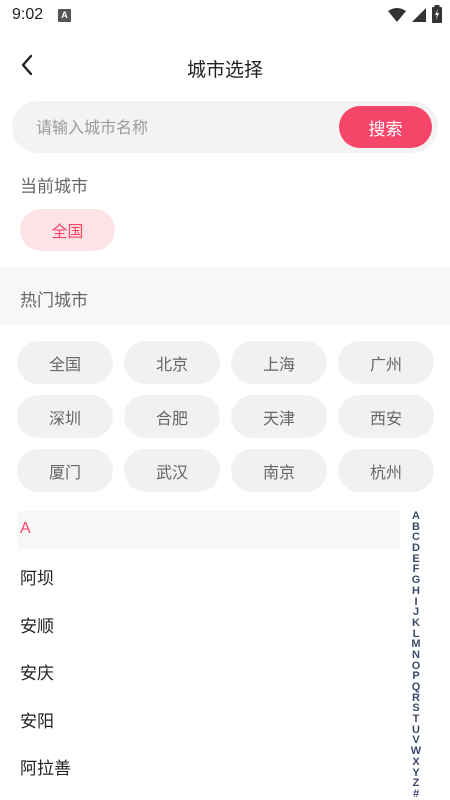 Image resolution: width=450 pixels, height=800 pixels. What do you see at coordinates (279, 470) in the screenshot?
I see `hot-city-chip: 南京` at bounding box center [279, 470].